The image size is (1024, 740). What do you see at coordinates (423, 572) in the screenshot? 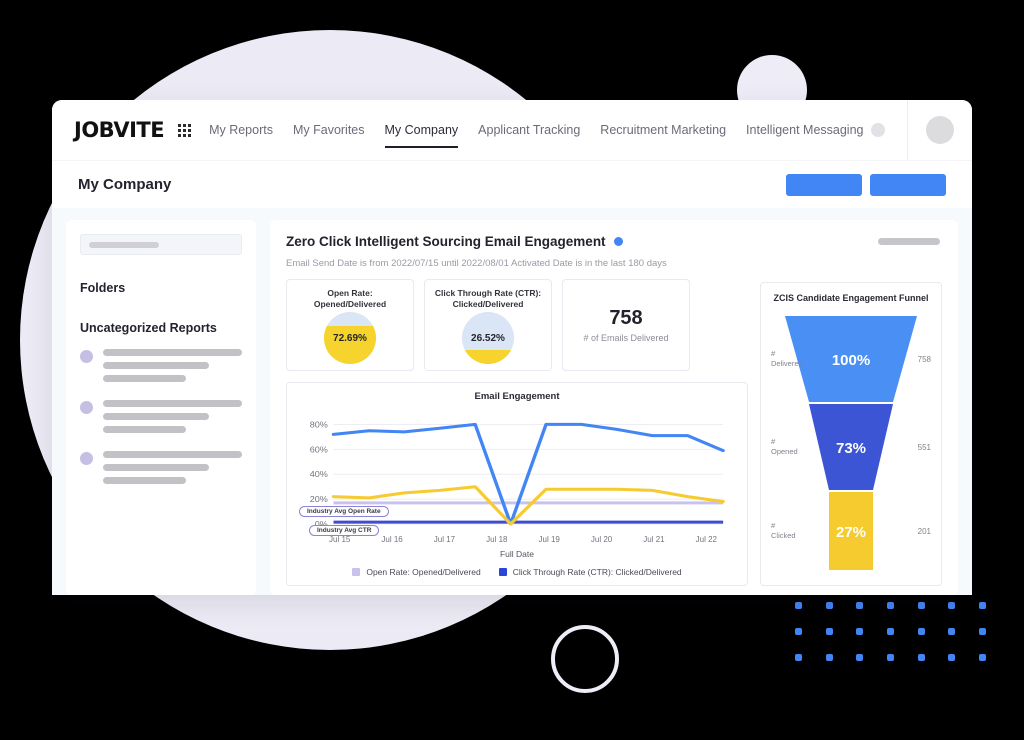
I see `legend-label: Open Rate: Opened/Delivered` at bounding box center [423, 572].